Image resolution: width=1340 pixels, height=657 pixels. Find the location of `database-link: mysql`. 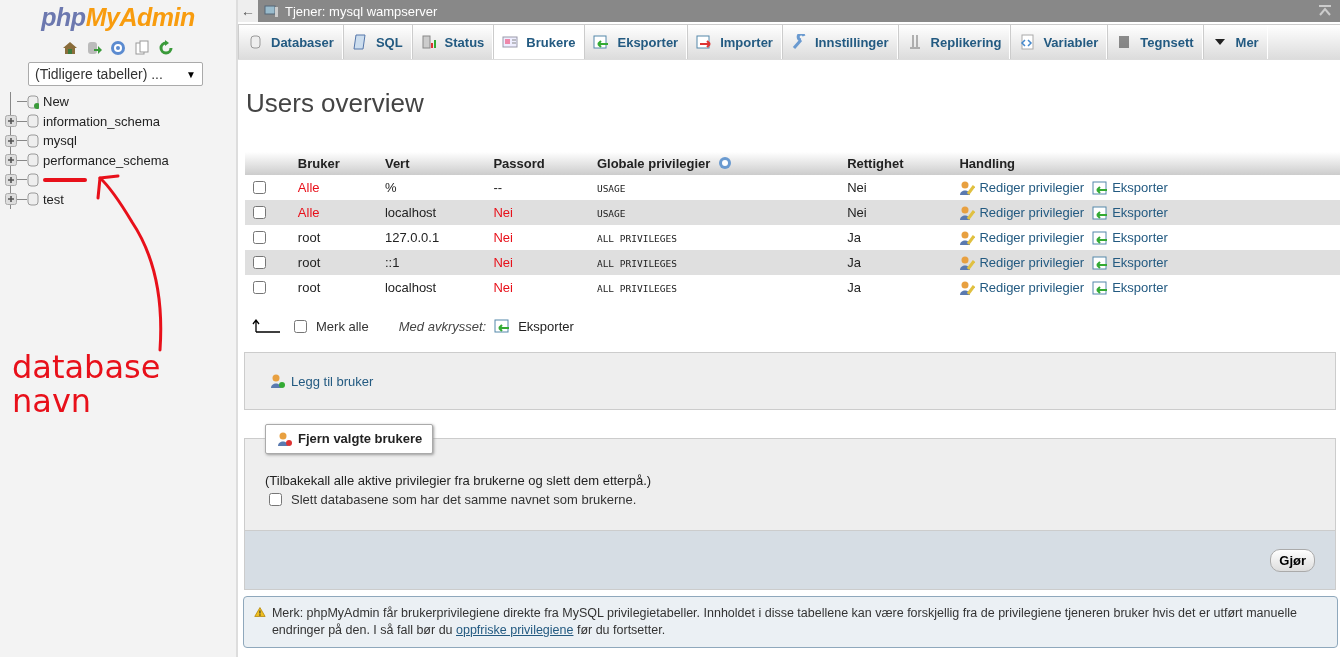

database-link: mysql is located at coordinates (60, 141).